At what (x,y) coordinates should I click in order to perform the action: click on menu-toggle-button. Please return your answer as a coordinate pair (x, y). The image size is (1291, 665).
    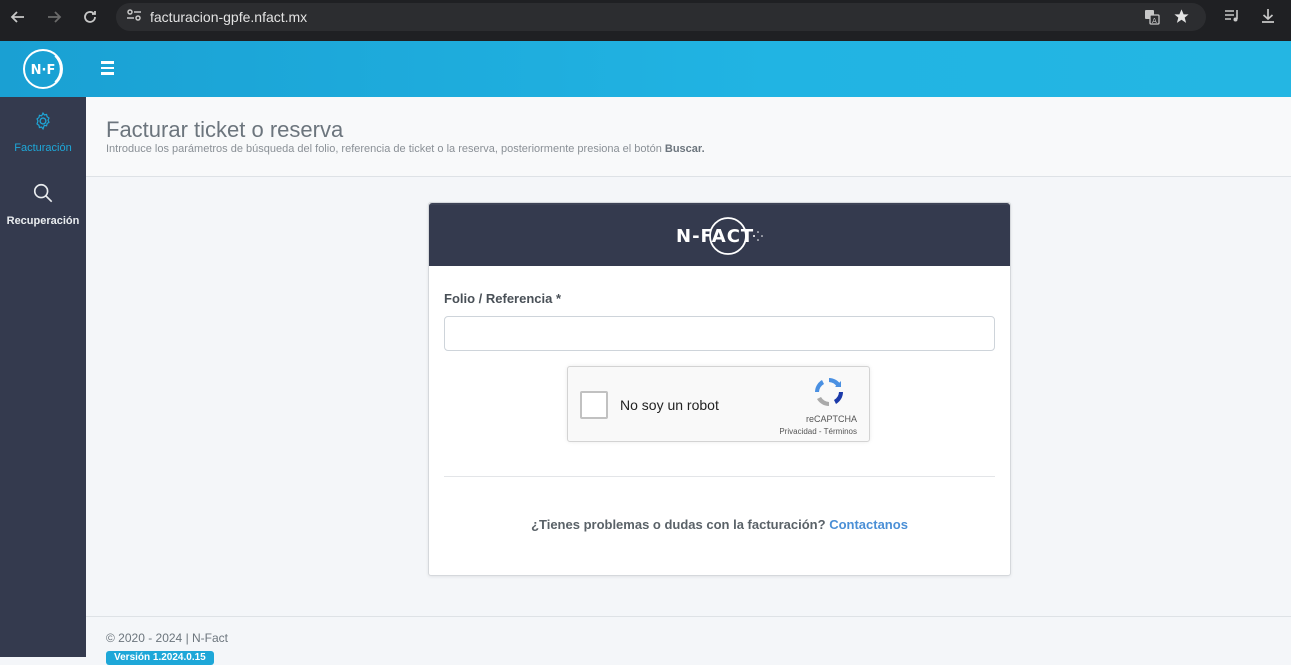
    Looking at the image, I should click on (108, 68).